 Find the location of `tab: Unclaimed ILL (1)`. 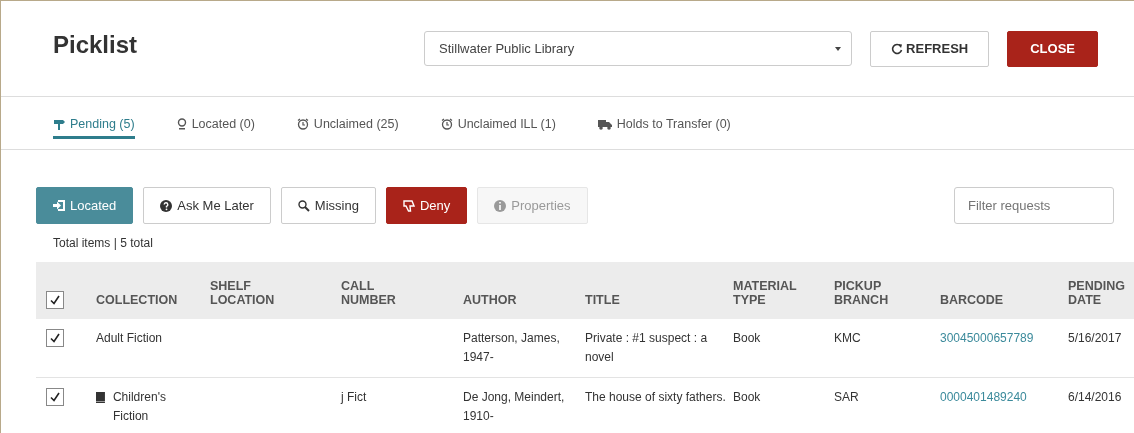

tab: Unclaimed ILL (1) is located at coordinates (498, 126).